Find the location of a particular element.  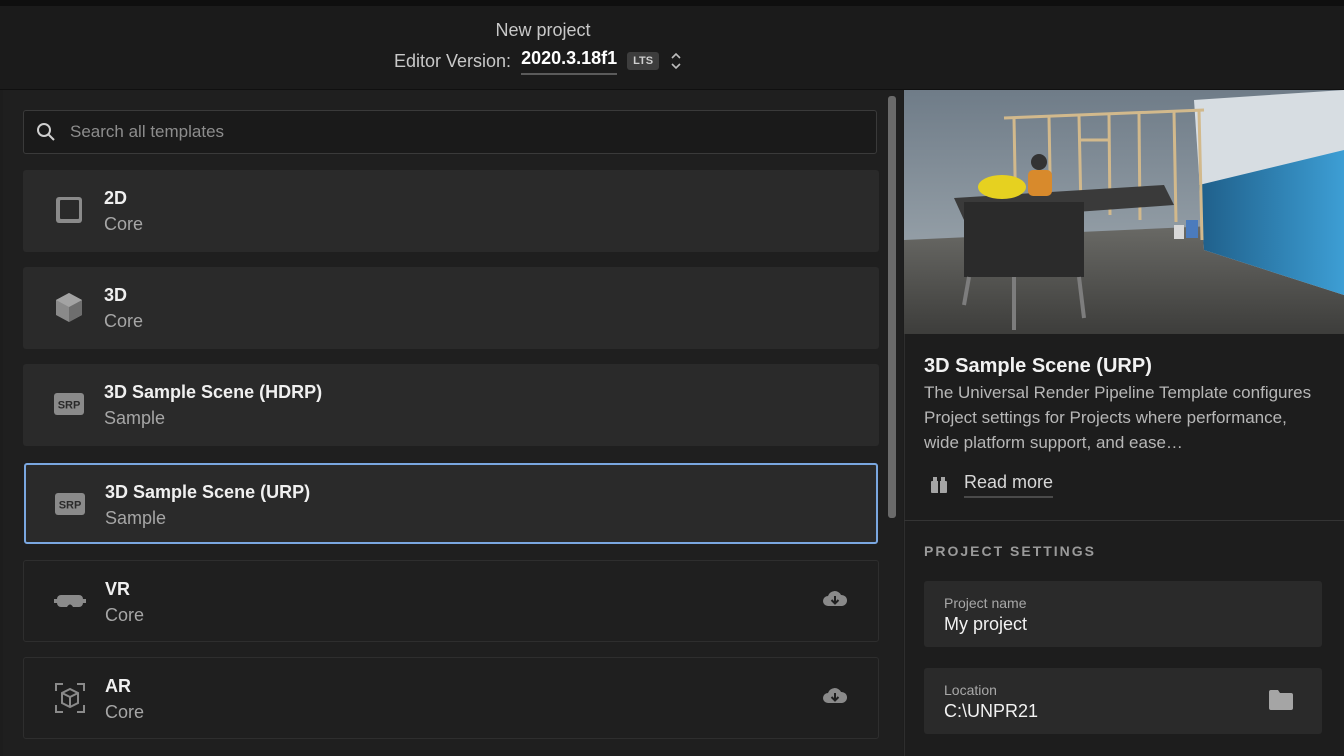

project-name-label: Project name is located at coordinates (985, 603).